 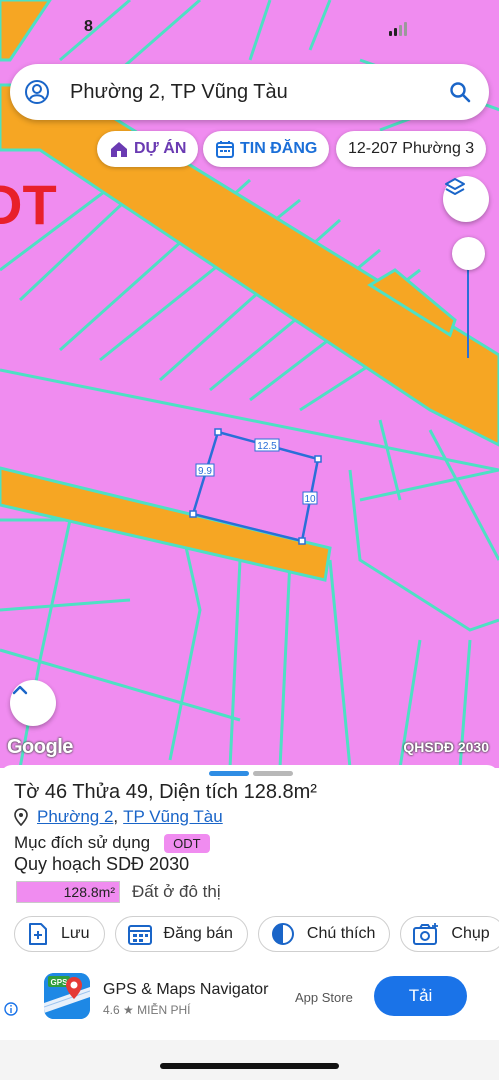 I want to click on legend-button-label: Chú thích, so click(x=341, y=933).